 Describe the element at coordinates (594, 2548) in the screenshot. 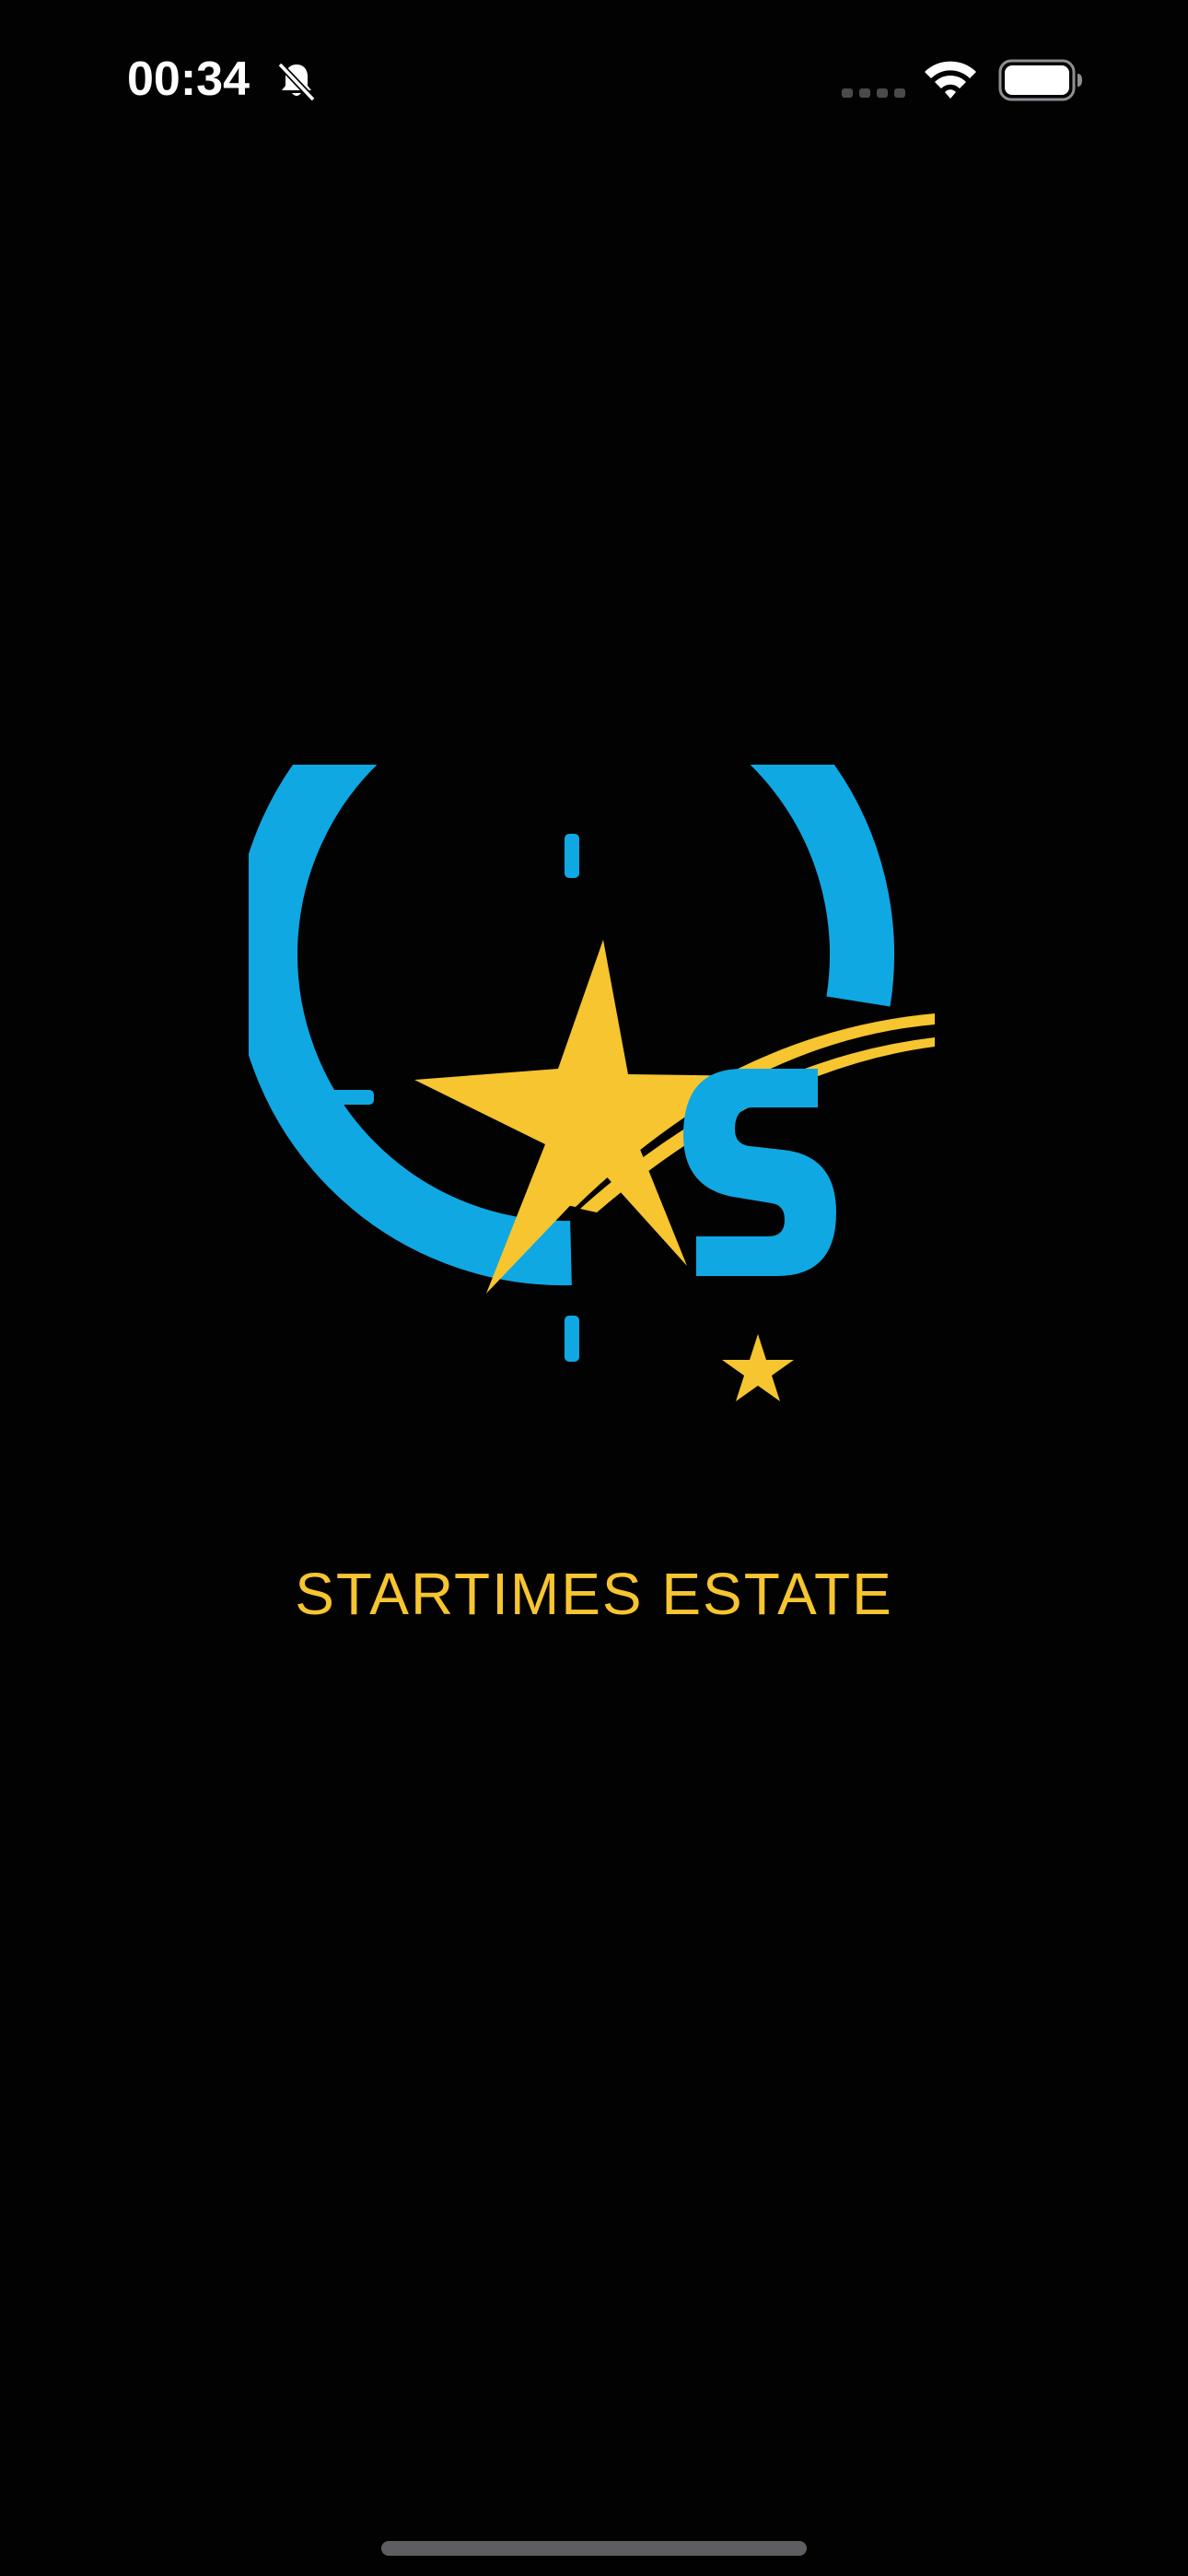

I see `home-indicator` at that location.